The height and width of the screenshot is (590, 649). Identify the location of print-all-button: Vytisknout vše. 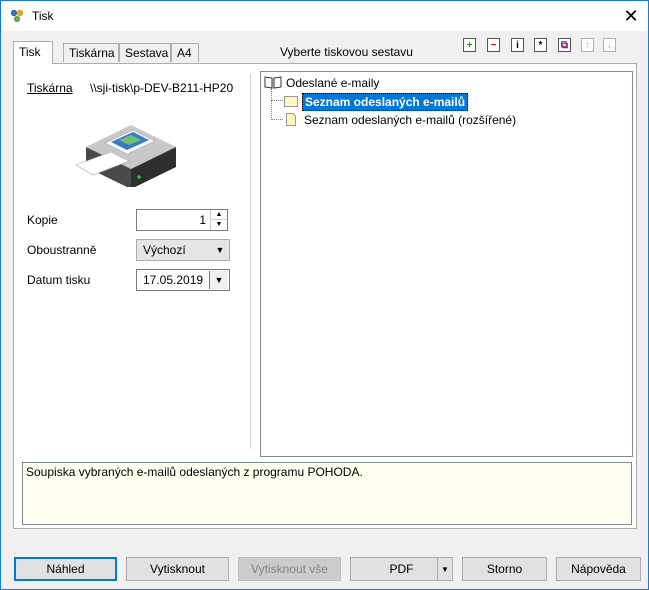
(289, 569).